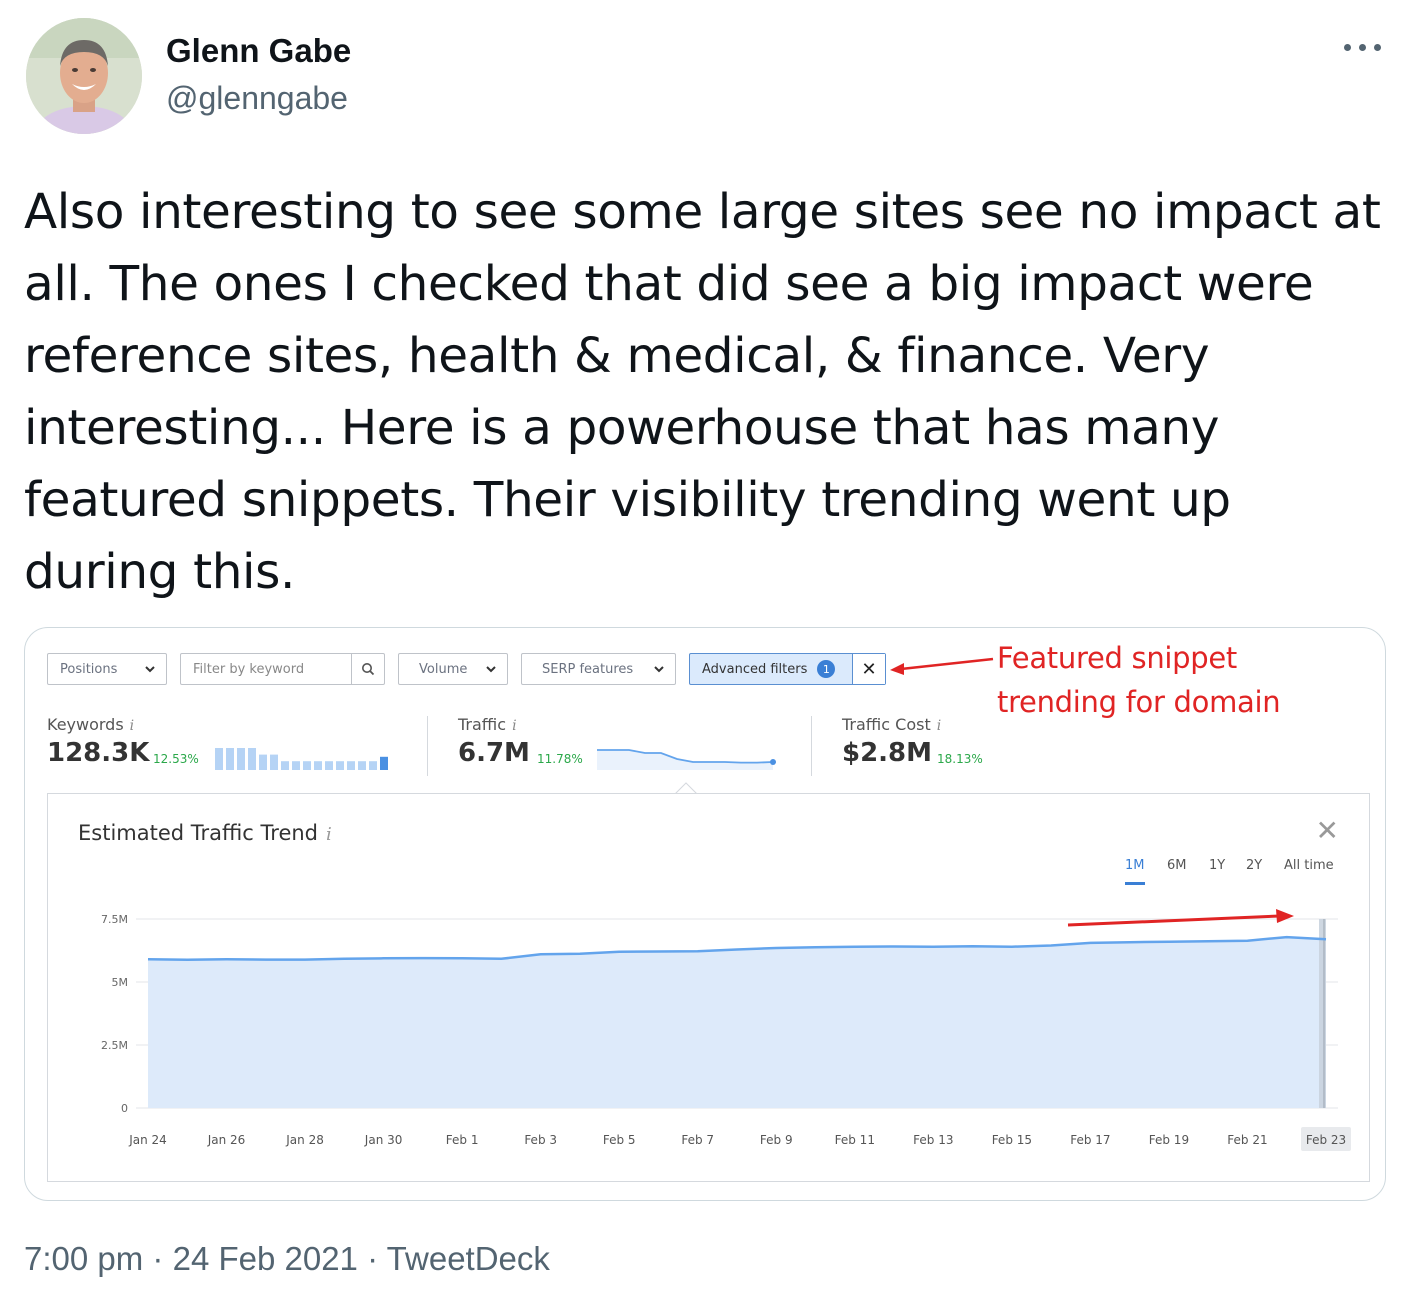 The height and width of the screenshot is (1306, 1410). What do you see at coordinates (226, 1140) in the screenshot?
I see `x-tick-label: Jan 26` at bounding box center [226, 1140].